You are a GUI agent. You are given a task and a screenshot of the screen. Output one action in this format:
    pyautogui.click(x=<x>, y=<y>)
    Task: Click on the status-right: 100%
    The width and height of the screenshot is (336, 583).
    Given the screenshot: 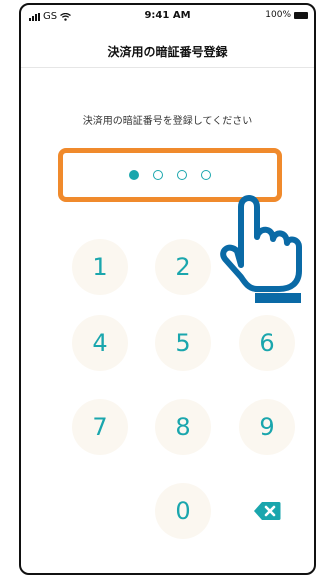 What is the action you would take?
    pyautogui.click(x=286, y=15)
    